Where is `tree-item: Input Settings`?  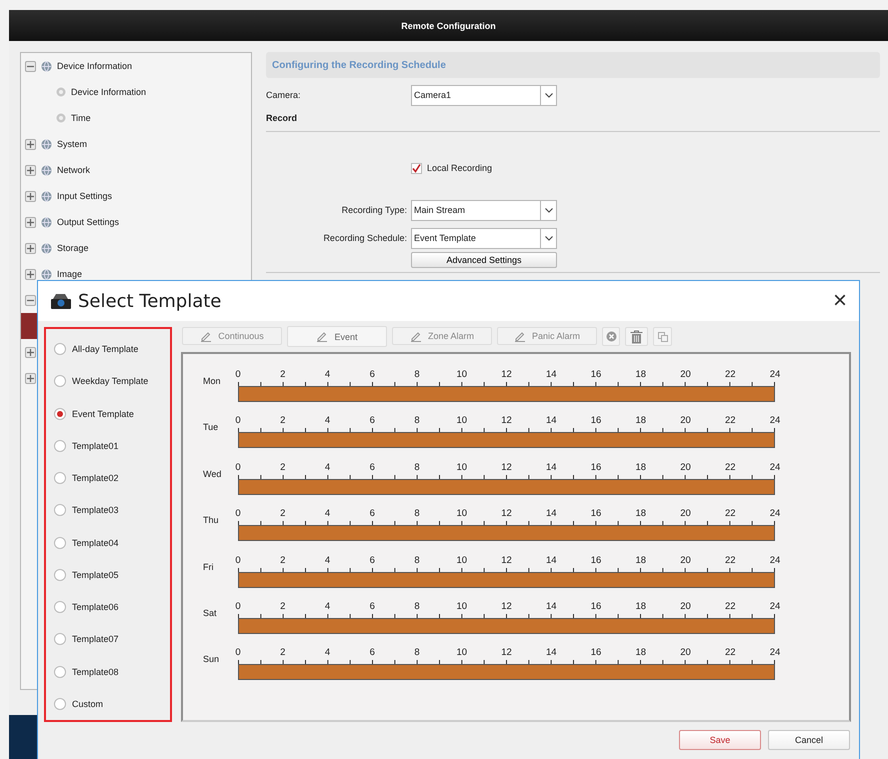
tree-item: Input Settings is located at coordinates (84, 196).